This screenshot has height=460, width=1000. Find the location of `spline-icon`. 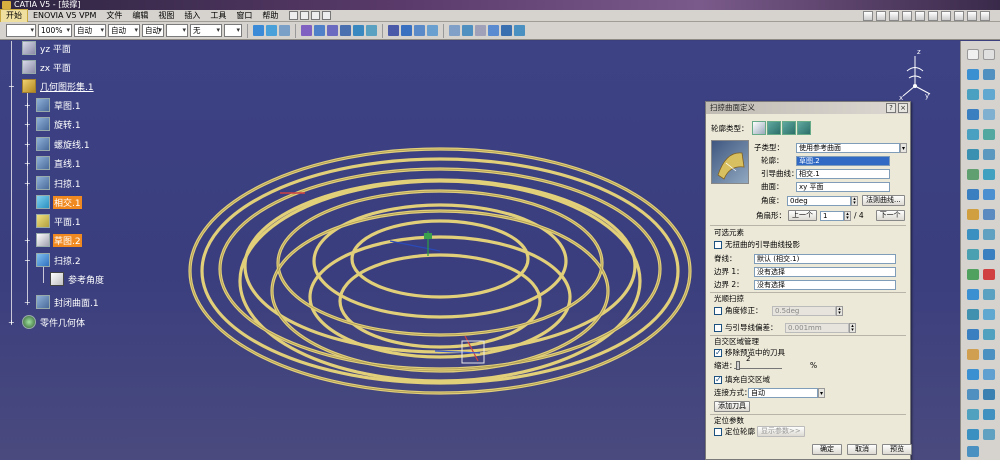

spline-icon is located at coordinates (989, 114).